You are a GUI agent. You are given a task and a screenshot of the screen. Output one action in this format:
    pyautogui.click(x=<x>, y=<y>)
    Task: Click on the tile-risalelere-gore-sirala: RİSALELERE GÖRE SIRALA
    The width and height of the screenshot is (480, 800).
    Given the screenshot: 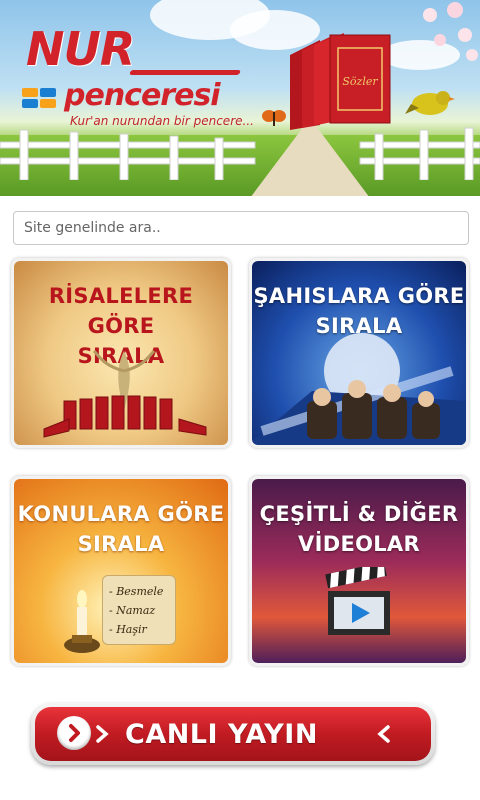 What is the action you would take?
    pyautogui.click(x=121, y=353)
    